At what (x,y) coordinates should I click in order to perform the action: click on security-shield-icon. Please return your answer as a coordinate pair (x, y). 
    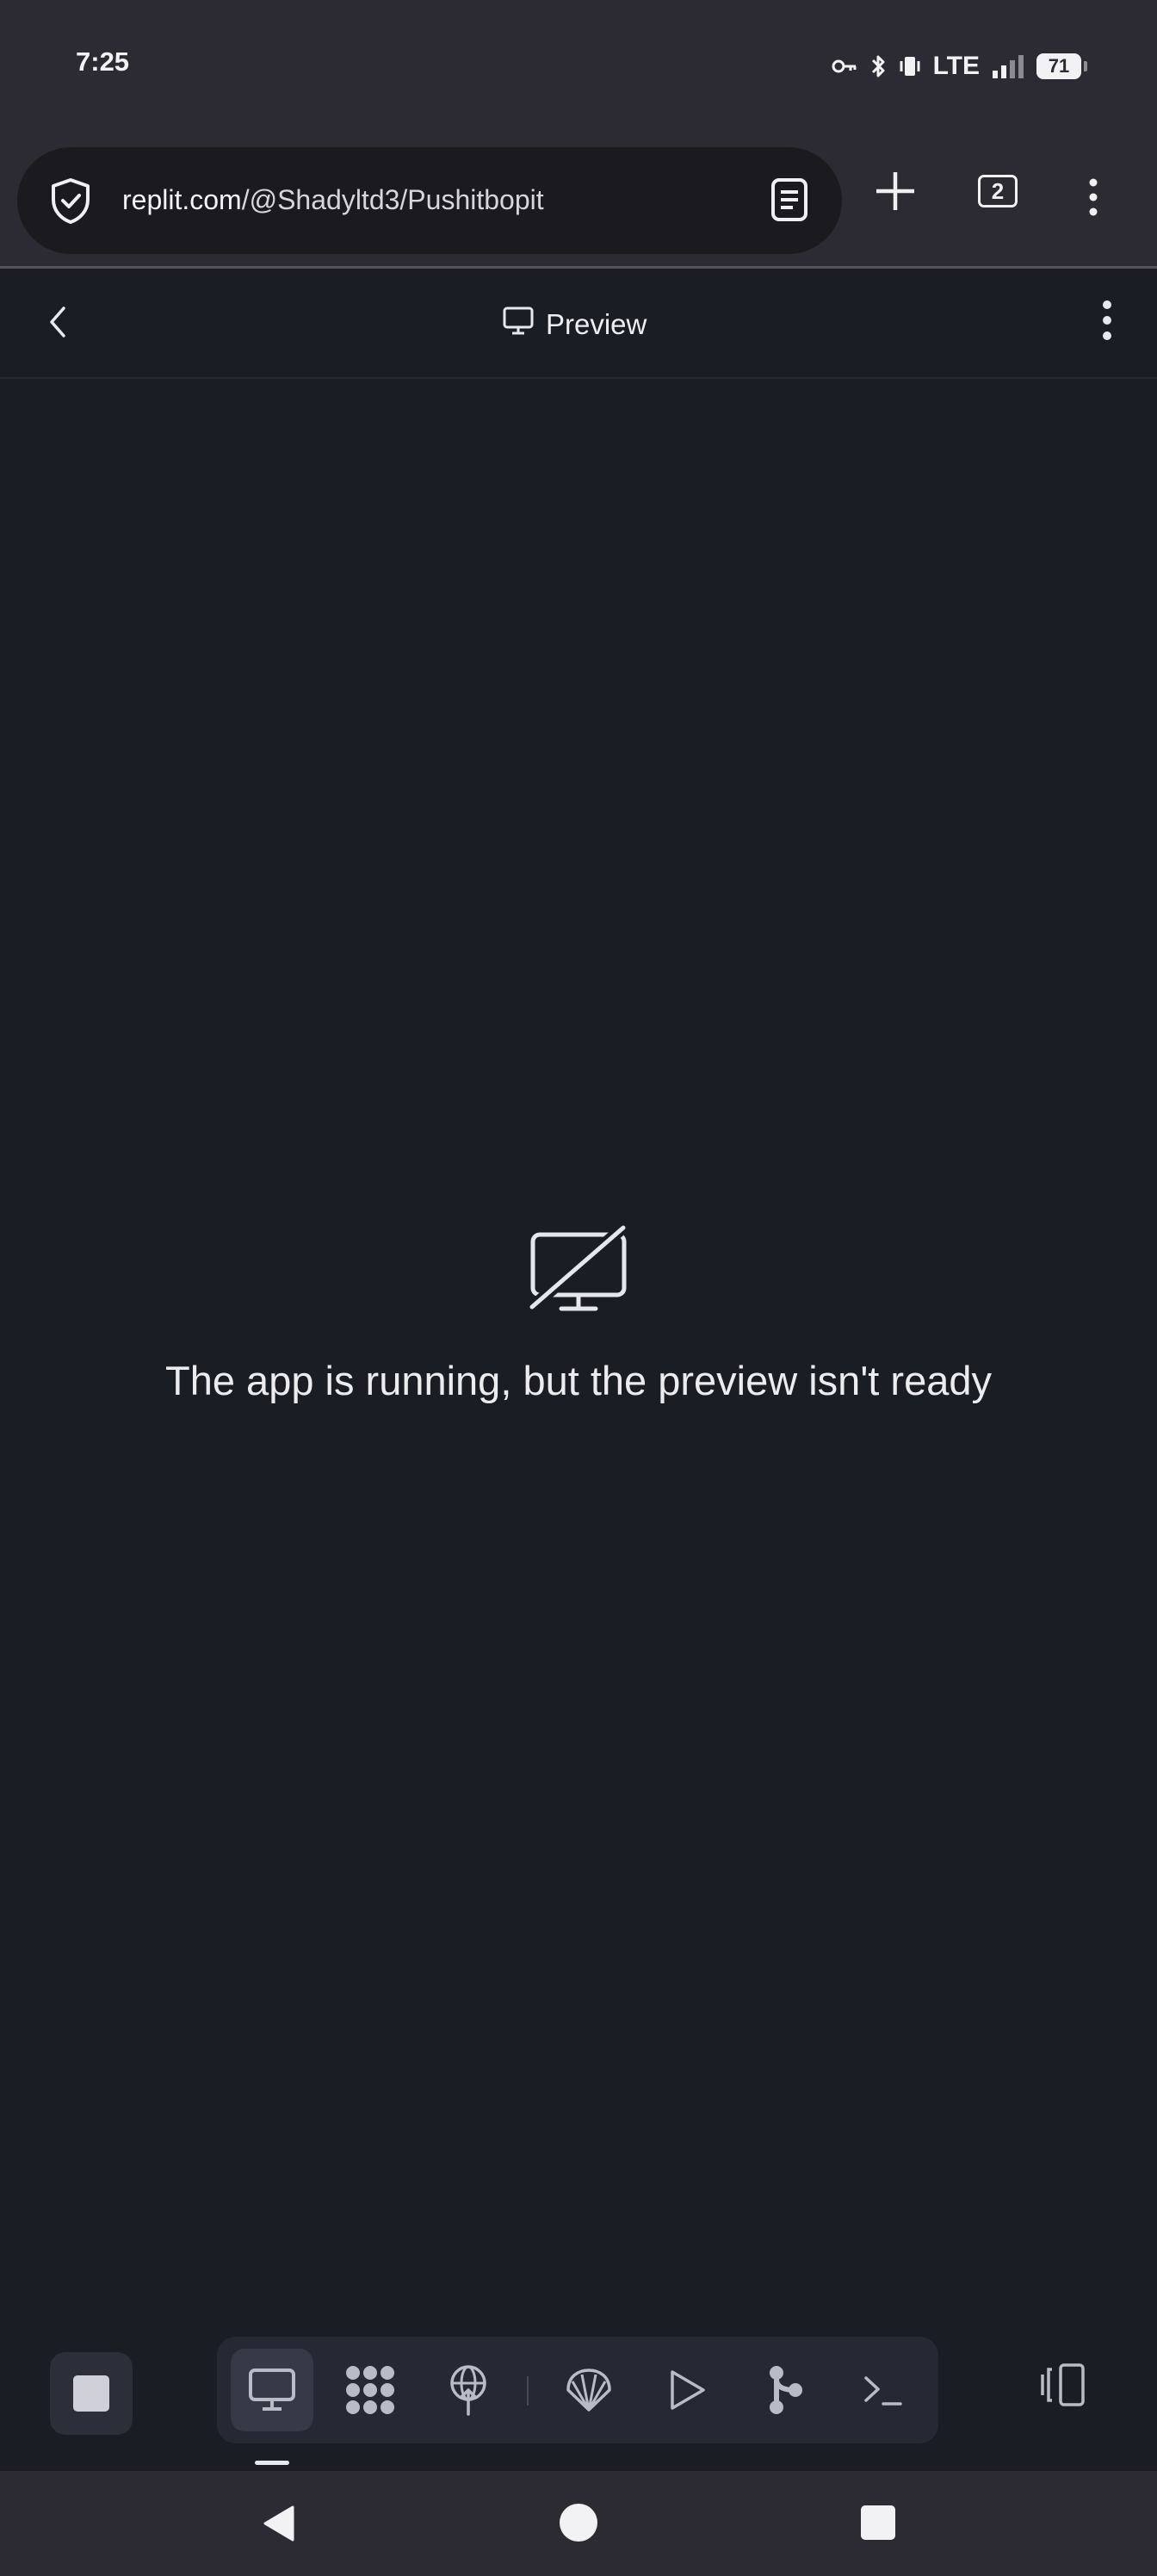
    Looking at the image, I should click on (70, 202).